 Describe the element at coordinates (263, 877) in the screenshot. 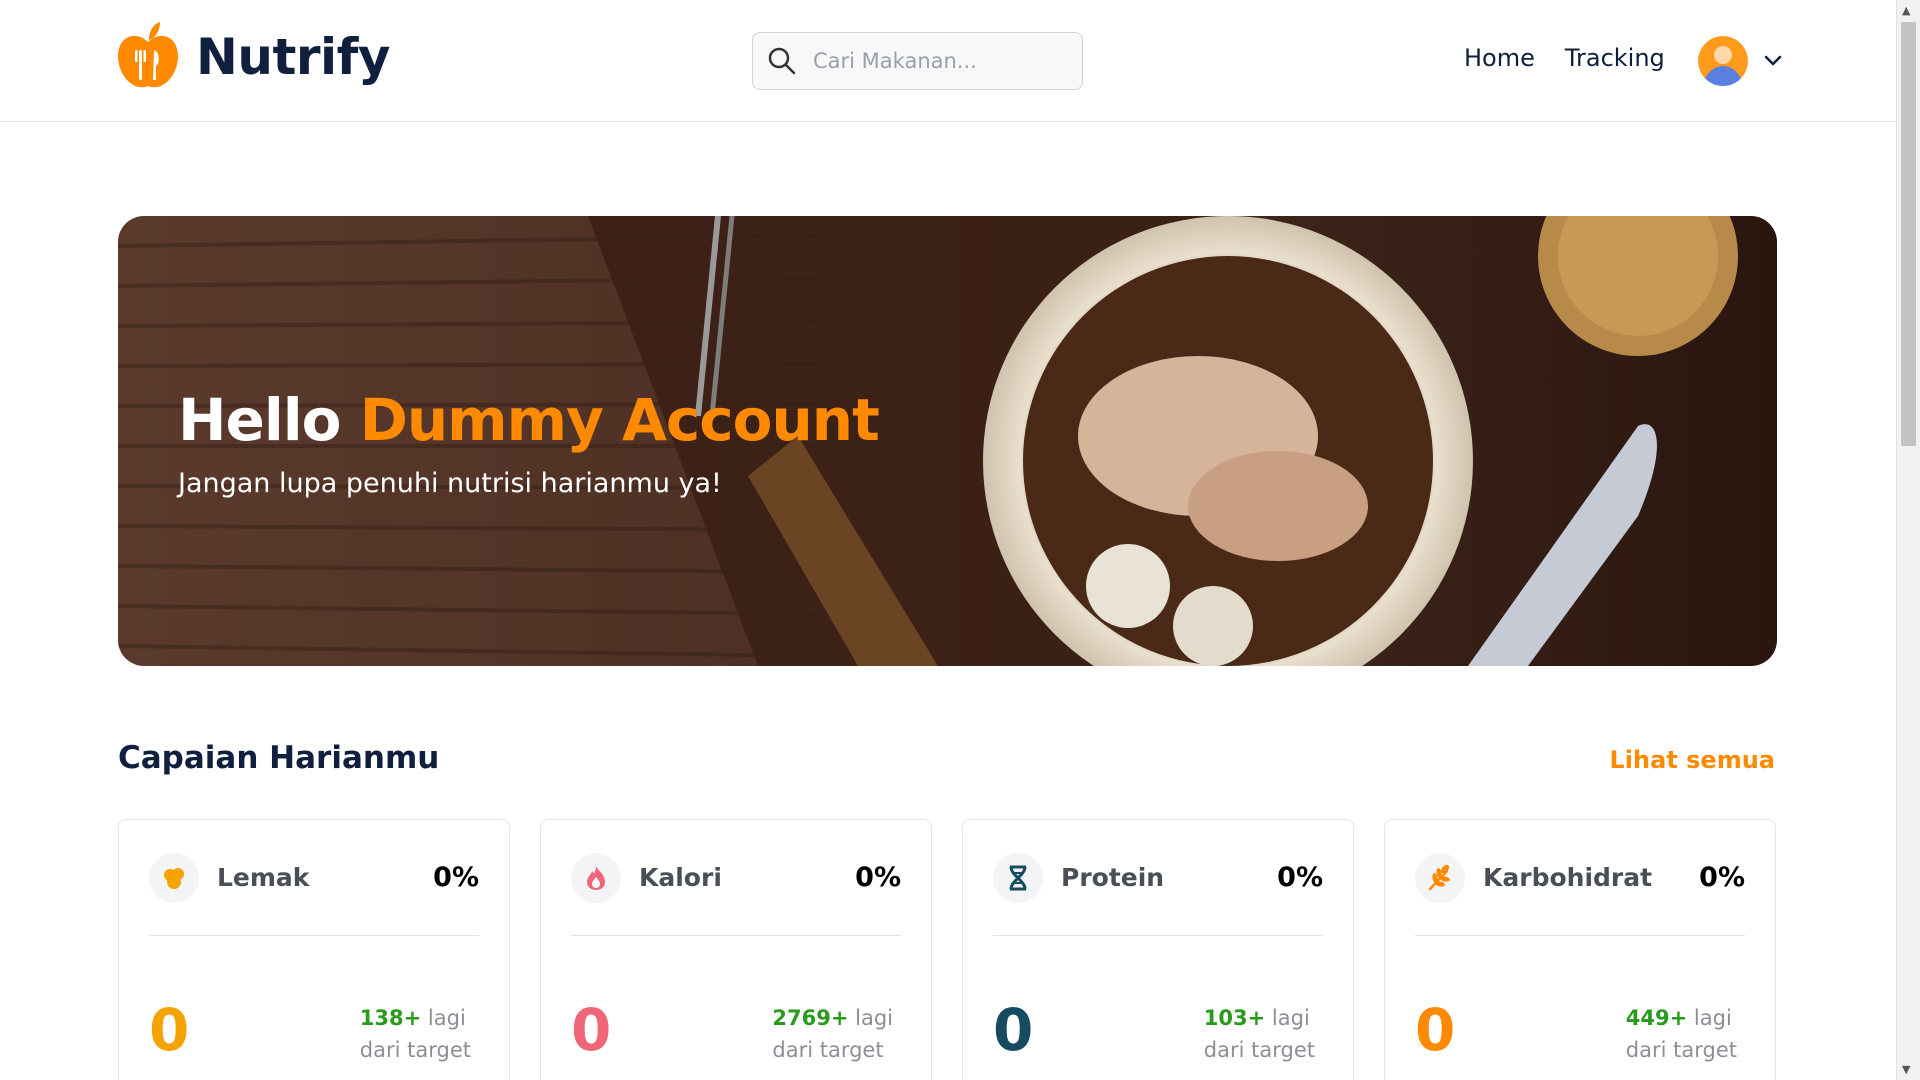

I see `card-label: Lemak` at that location.